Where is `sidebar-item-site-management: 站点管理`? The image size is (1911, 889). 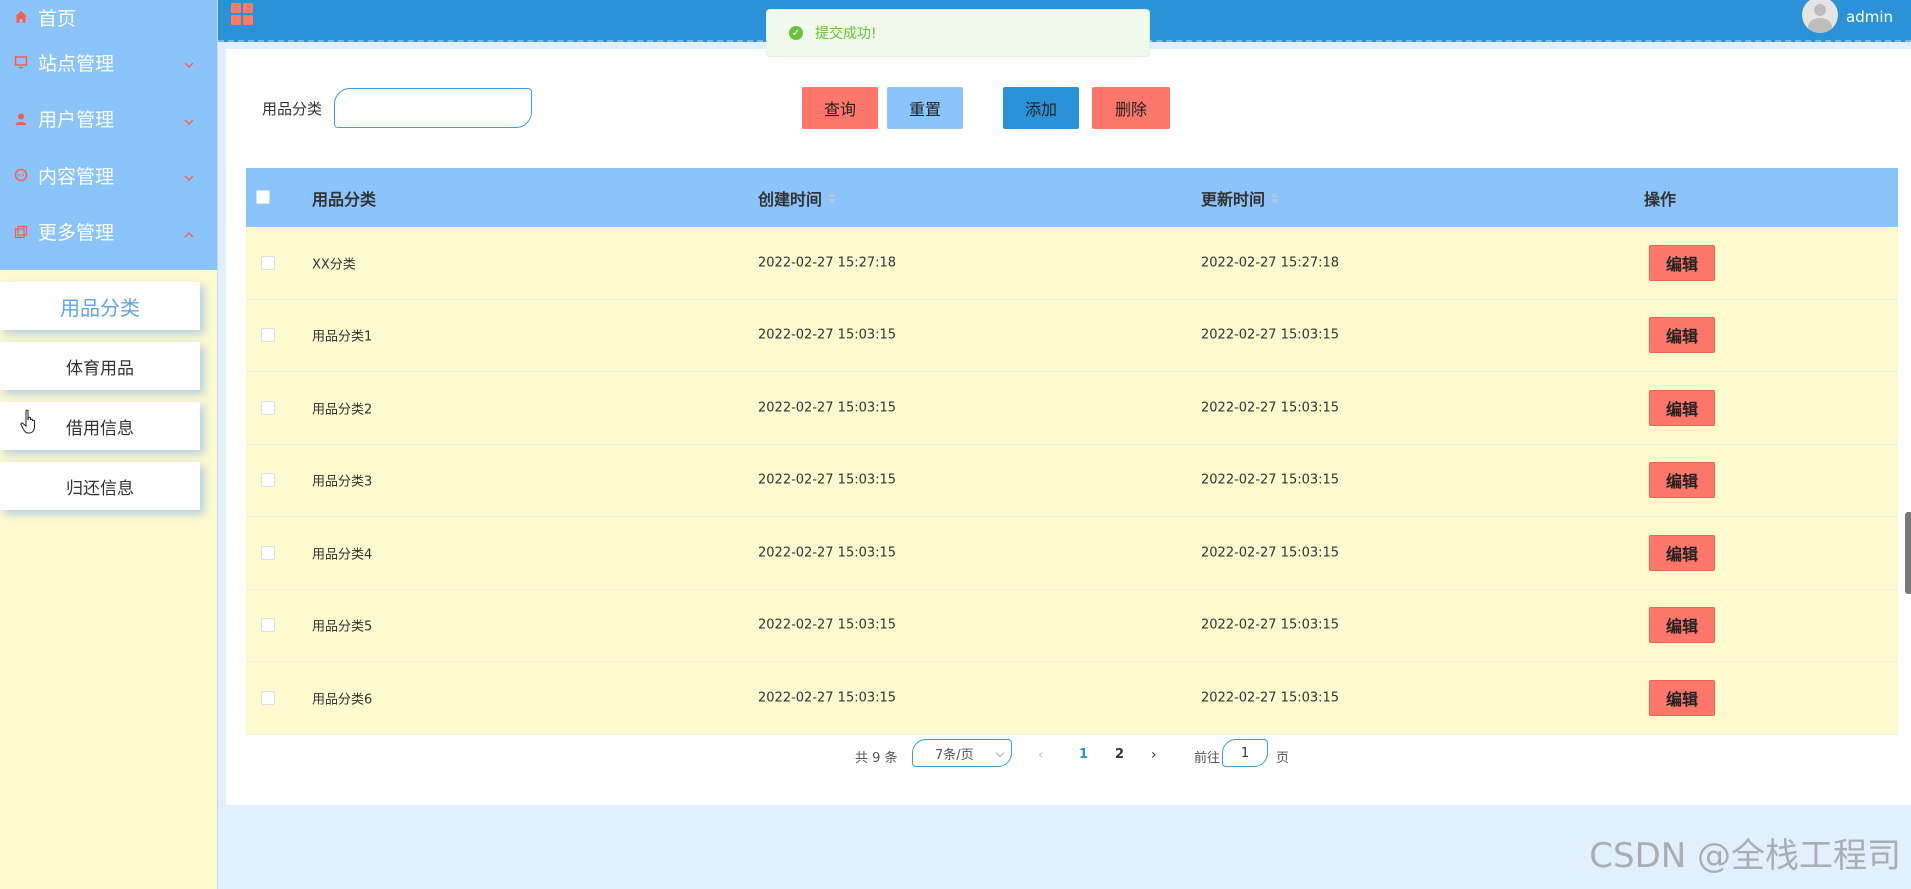
sidebar-item-site-management: 站点管理 is located at coordinates (108, 62).